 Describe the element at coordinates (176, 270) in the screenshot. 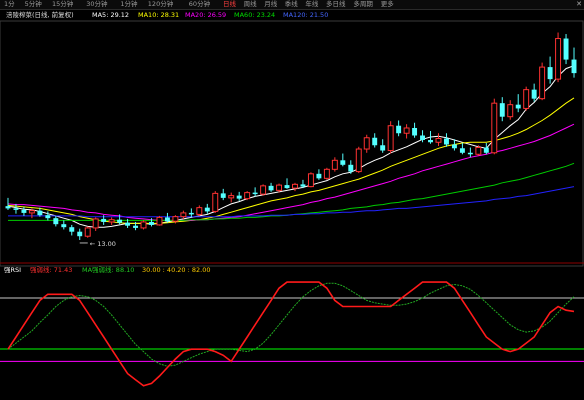

I see `levels-label: 30.00 : 40.20 : 82.00` at that location.